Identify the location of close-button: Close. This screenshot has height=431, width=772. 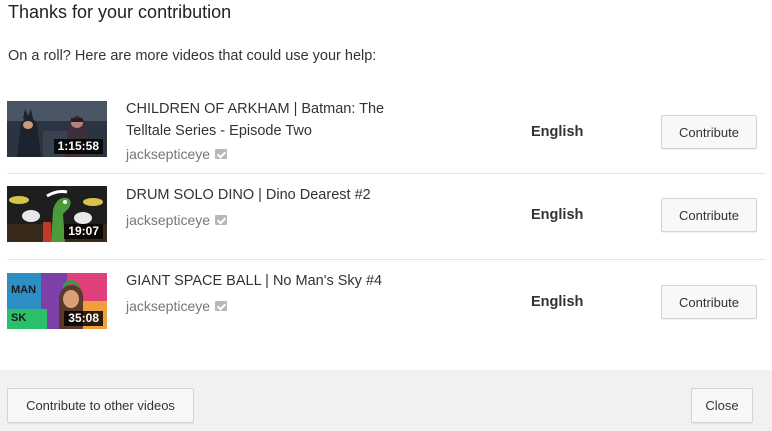
(722, 405).